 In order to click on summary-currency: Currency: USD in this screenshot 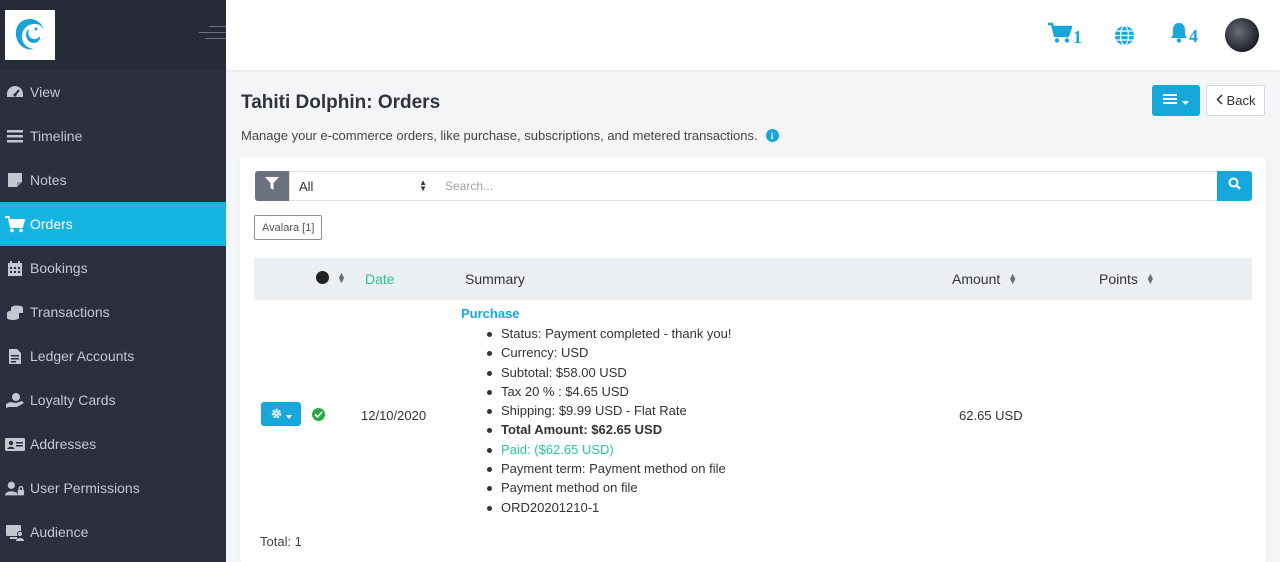, I will do `click(608, 352)`.